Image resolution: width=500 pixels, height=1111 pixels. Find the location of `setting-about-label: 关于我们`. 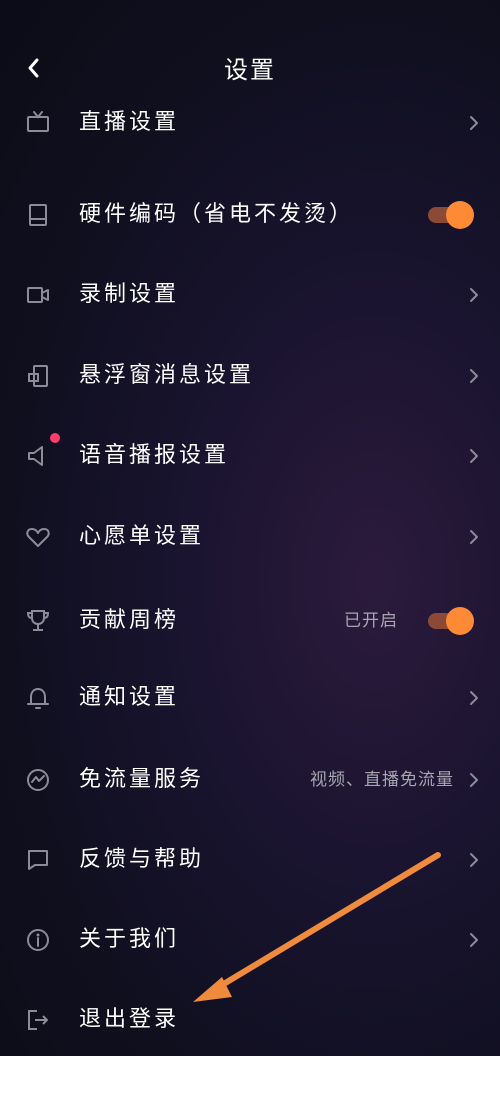

setting-about-label: 关于我们 is located at coordinates (129, 939).